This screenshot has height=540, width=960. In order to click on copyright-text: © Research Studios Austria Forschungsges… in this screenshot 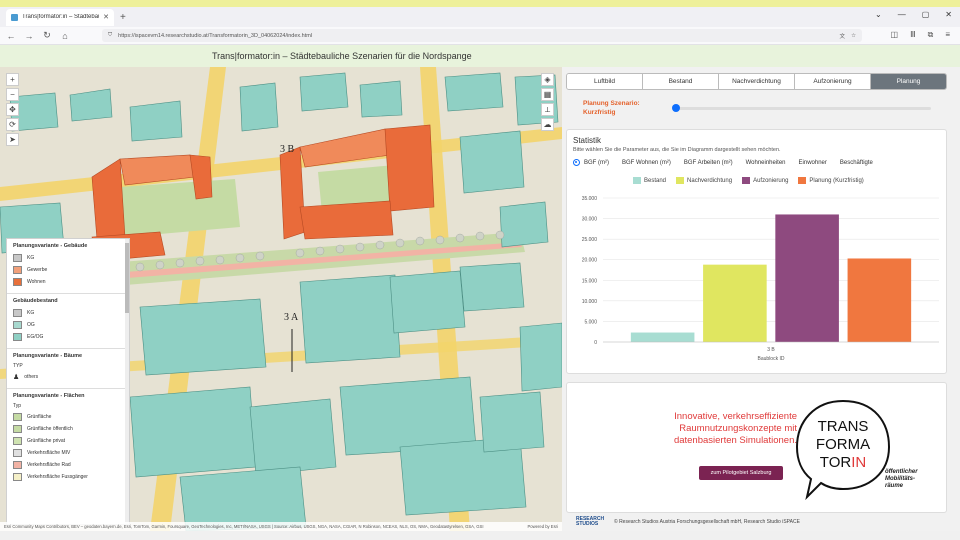, I will do `click(707, 522)`.